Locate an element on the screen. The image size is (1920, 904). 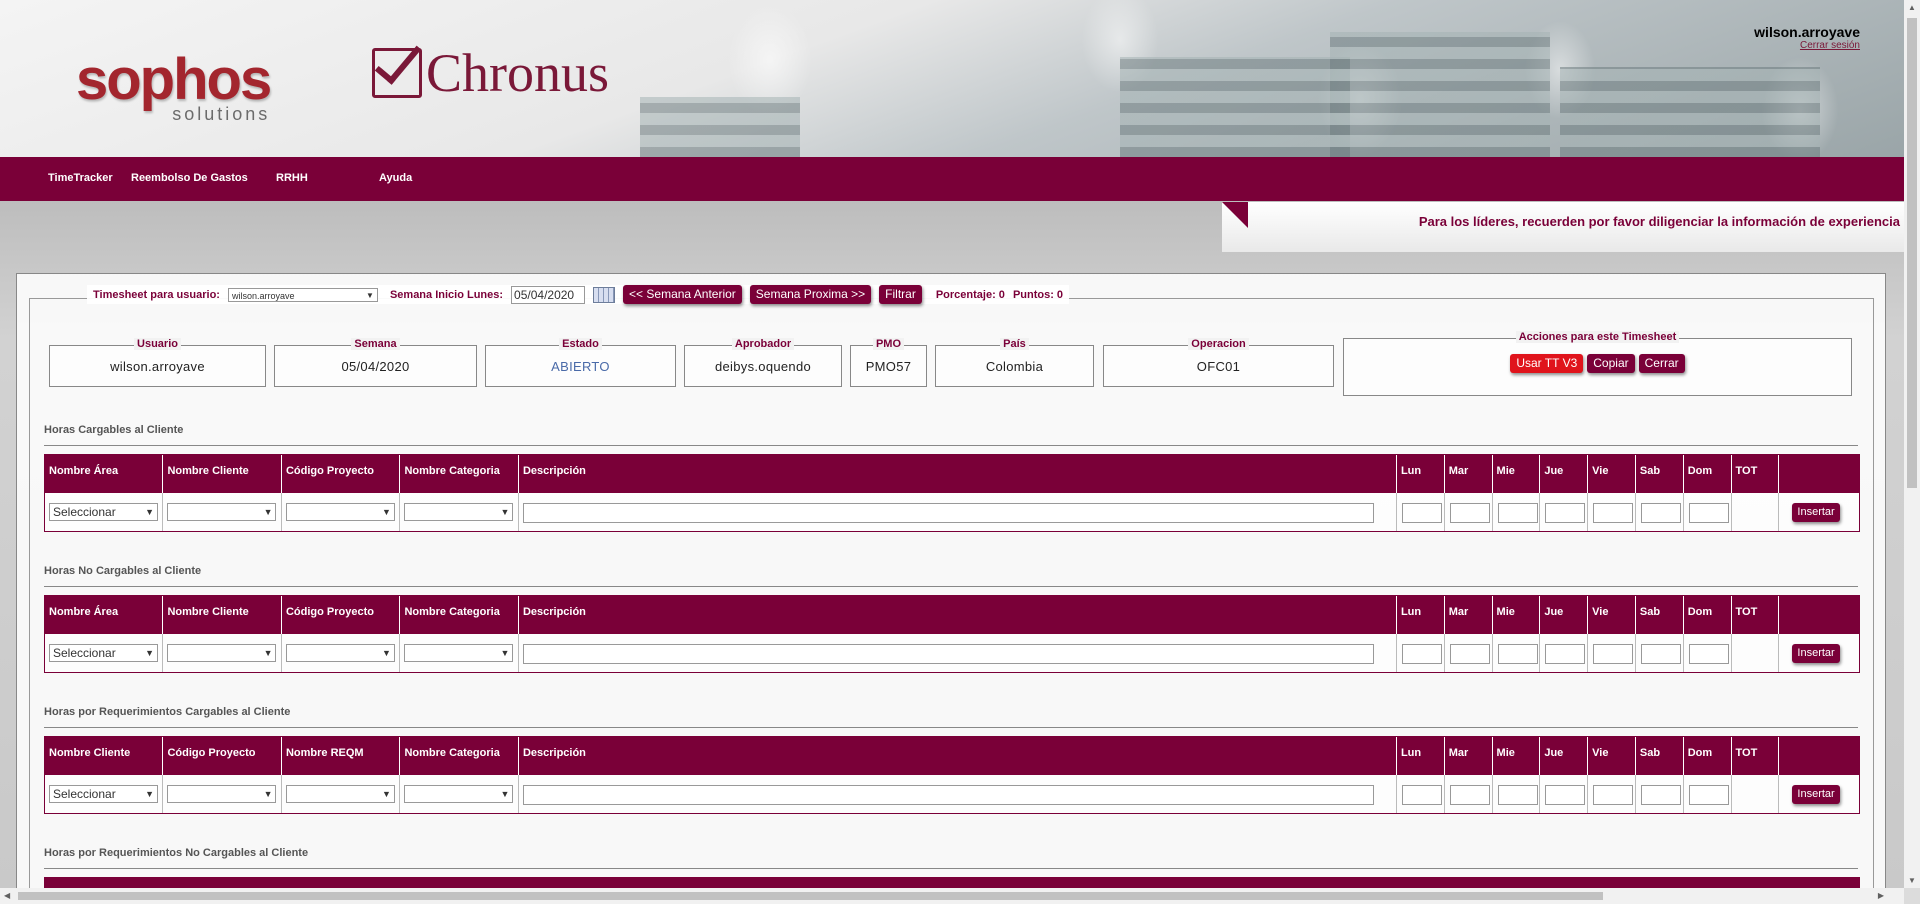
nav-ayuda: Ayuda is located at coordinates (395, 178).